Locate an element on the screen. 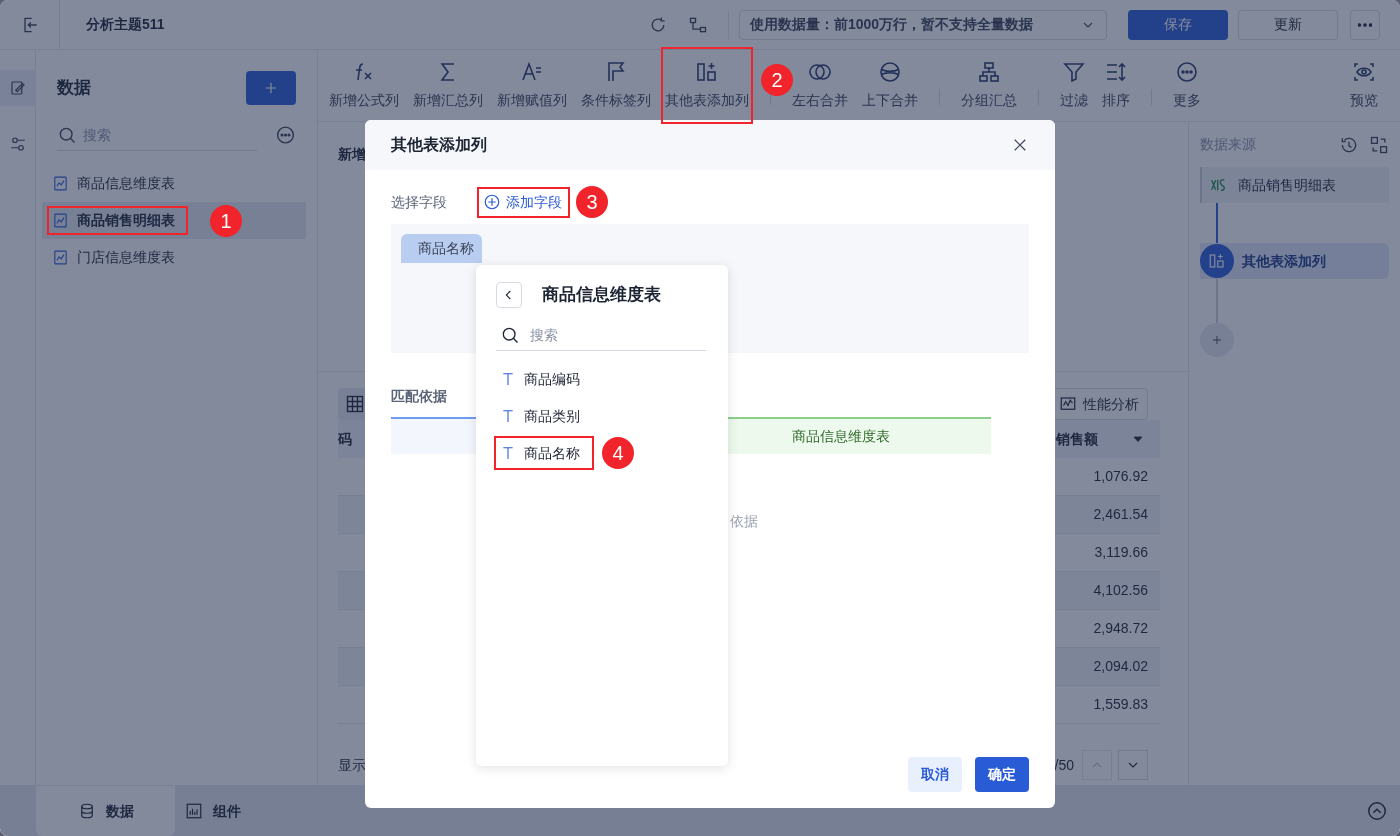 The width and height of the screenshot is (1400, 836). section-title: 新增 is located at coordinates (352, 154).